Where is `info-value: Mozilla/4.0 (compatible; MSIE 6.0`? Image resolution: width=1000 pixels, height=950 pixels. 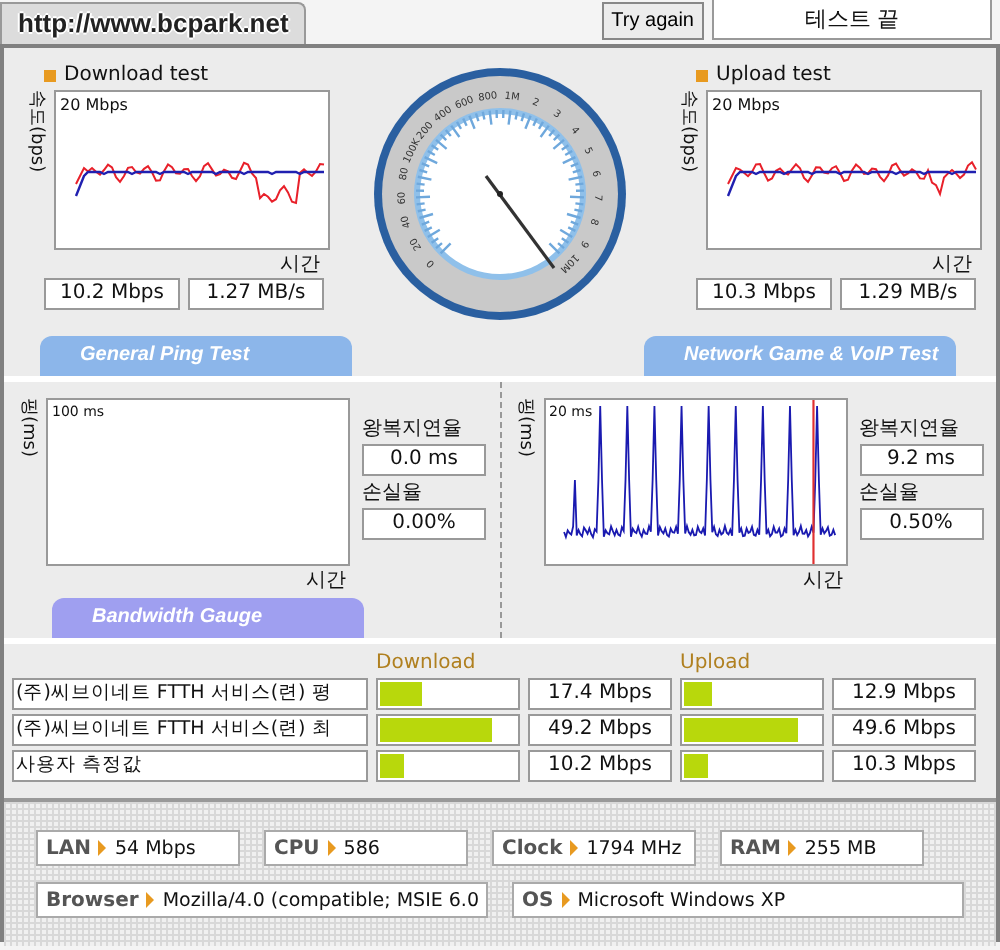
info-value: Mozilla/4.0 (compatible; MSIE 6.0 is located at coordinates (320, 900).